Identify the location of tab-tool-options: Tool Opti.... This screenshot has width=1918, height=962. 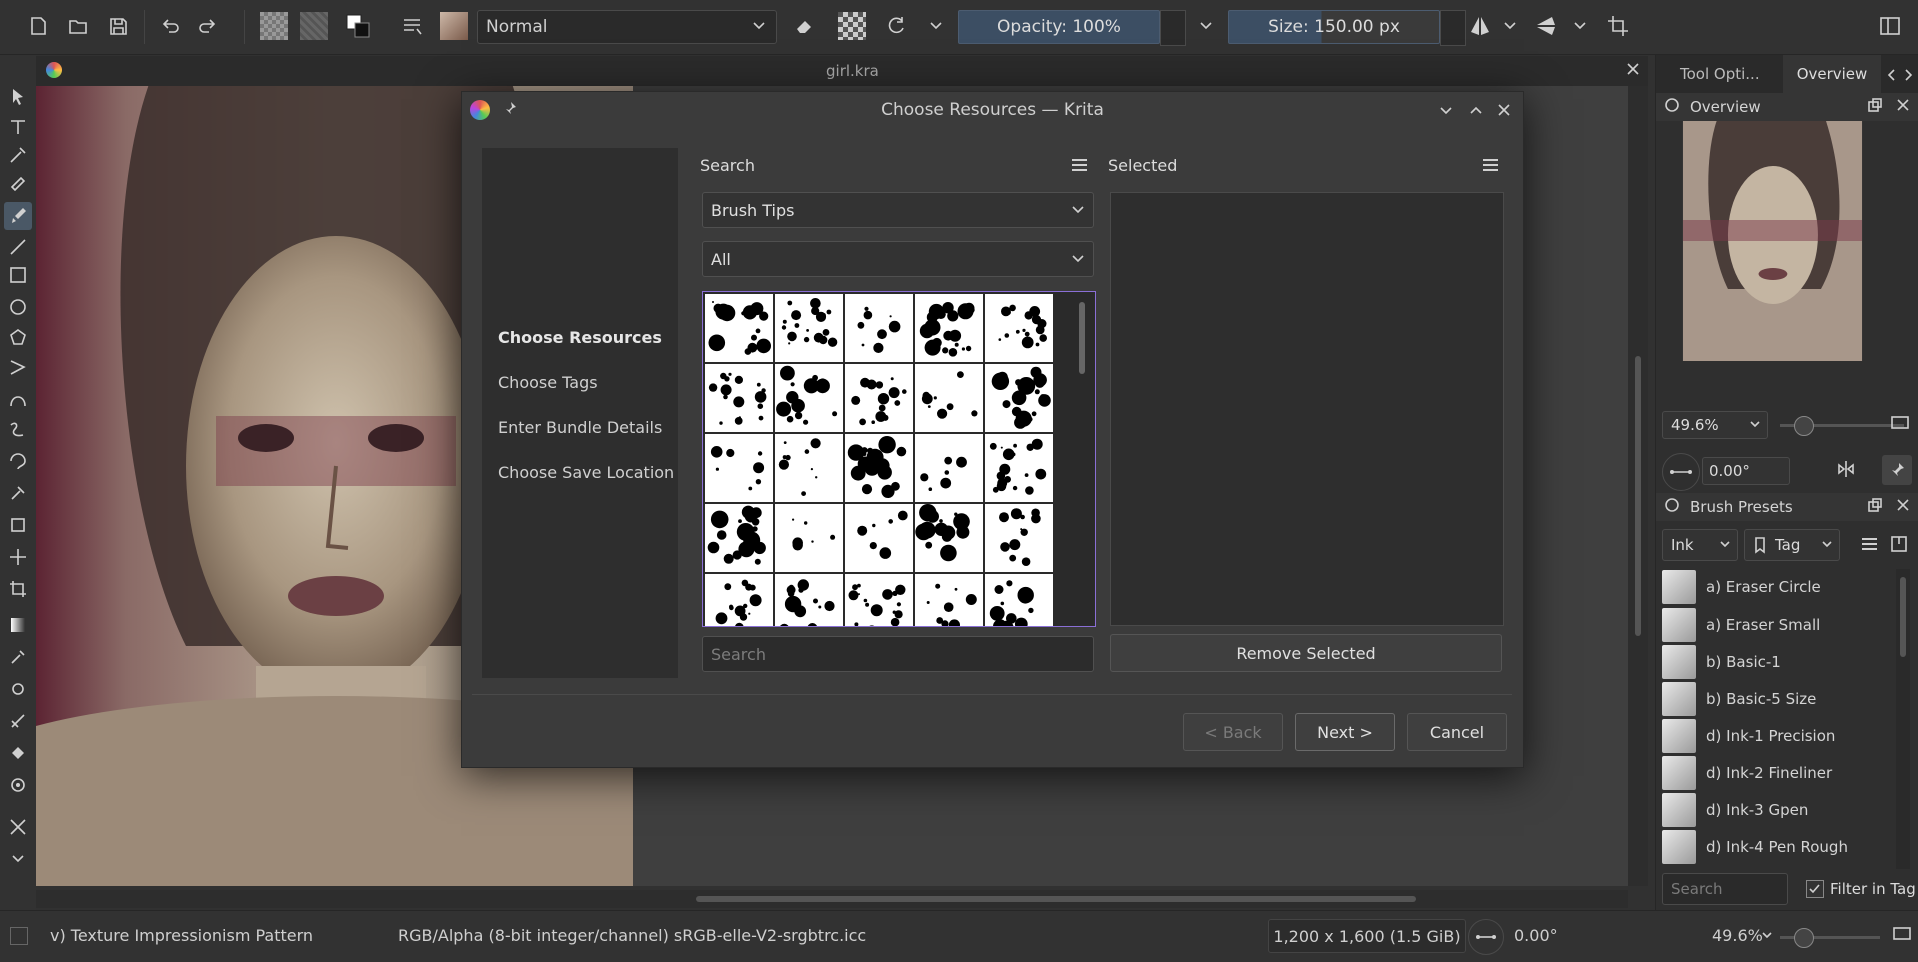
(1720, 74).